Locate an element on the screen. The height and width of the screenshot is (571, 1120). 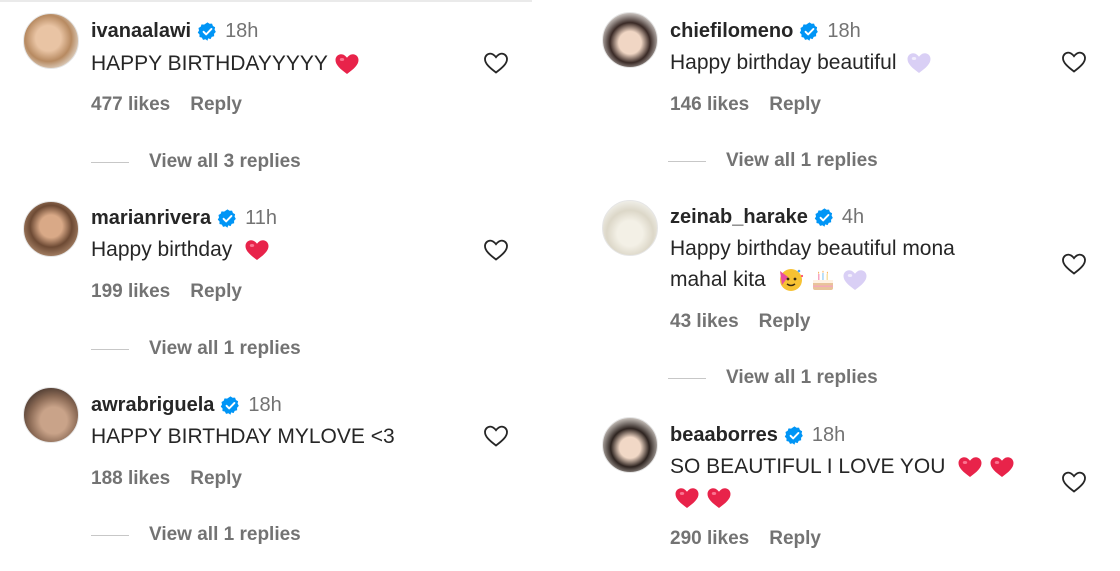
view-replies-button: View all 3 replies is located at coordinates (196, 162).